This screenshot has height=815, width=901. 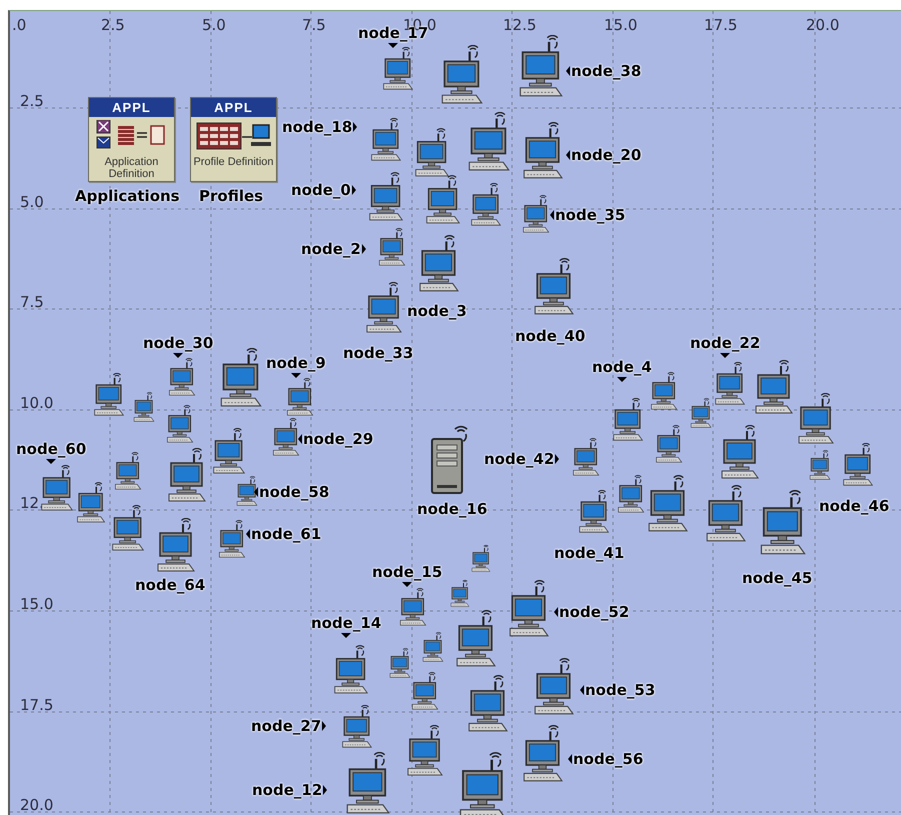 What do you see at coordinates (621, 25) in the screenshot?
I see `axis-label: 15.0` at bounding box center [621, 25].